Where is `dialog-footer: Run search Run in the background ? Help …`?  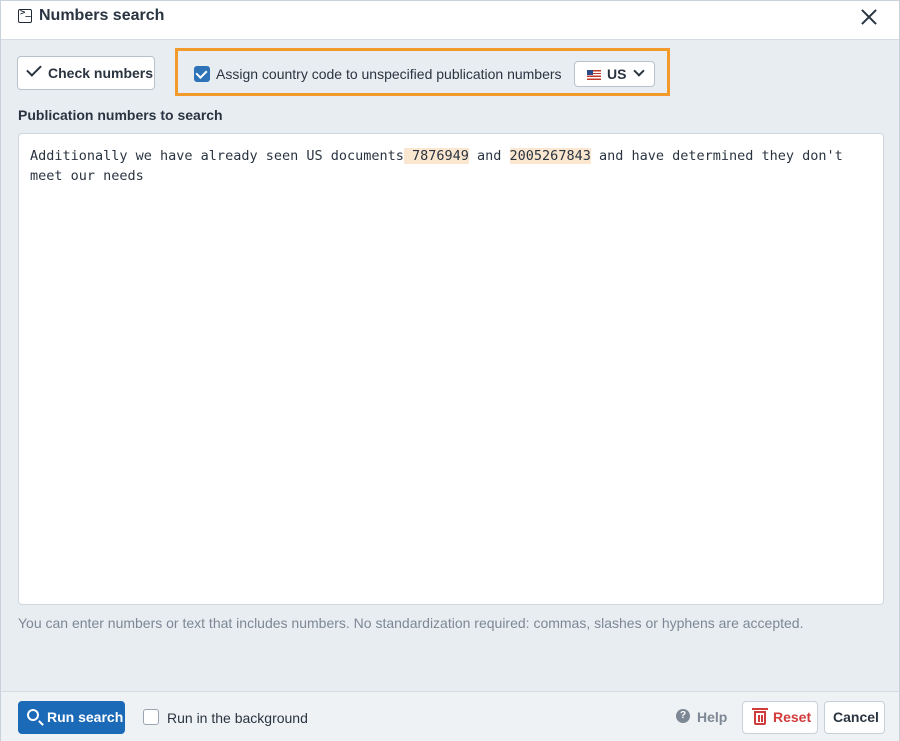
dialog-footer: Run search Run in the background ? Help … is located at coordinates (450, 716).